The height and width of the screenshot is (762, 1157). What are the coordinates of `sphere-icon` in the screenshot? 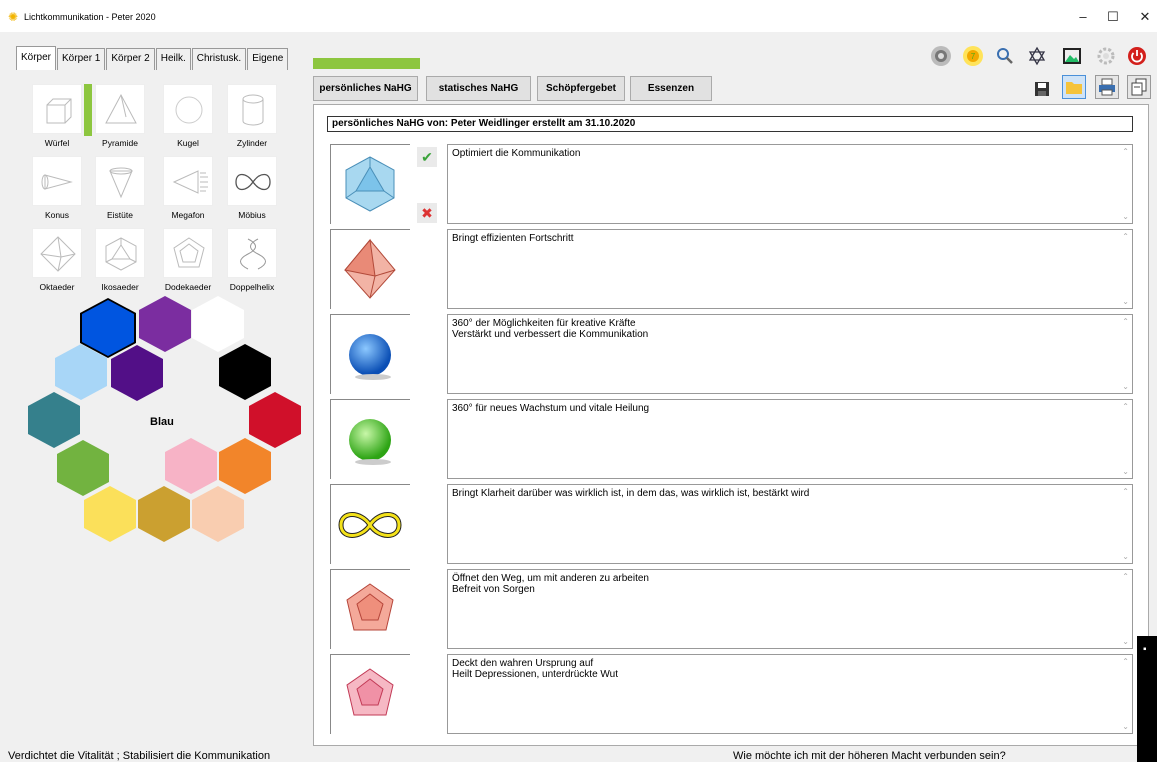 It's located at (188, 109).